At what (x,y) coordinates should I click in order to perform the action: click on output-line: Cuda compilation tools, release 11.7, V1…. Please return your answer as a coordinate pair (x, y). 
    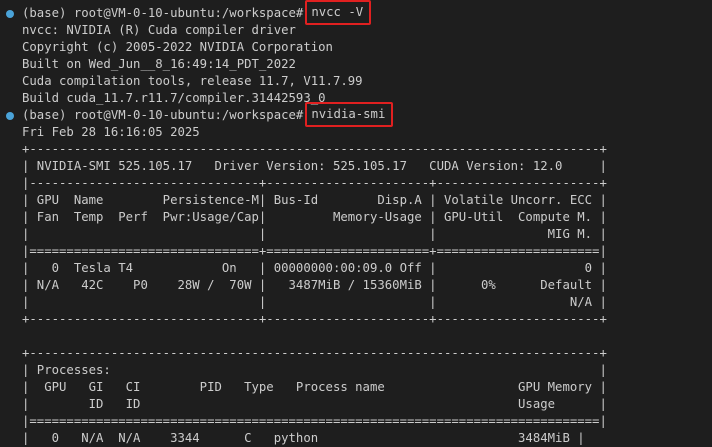
    Looking at the image, I should click on (192, 81).